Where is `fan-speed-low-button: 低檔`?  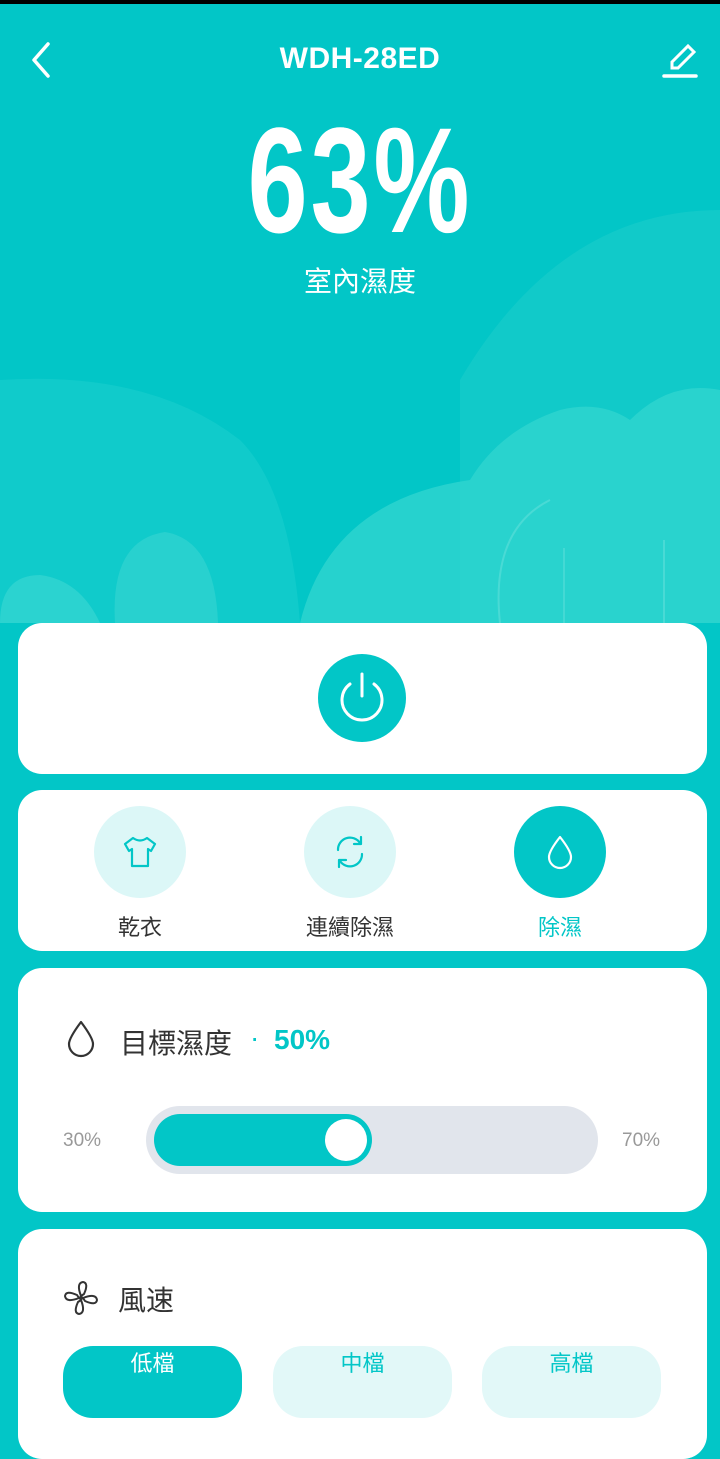 fan-speed-low-button: 低檔 is located at coordinates (152, 1382).